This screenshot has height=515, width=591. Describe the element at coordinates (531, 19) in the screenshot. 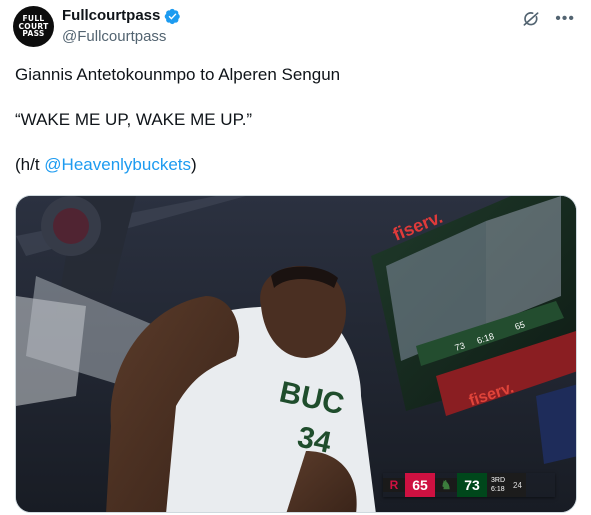

I see `grok-icon` at that location.